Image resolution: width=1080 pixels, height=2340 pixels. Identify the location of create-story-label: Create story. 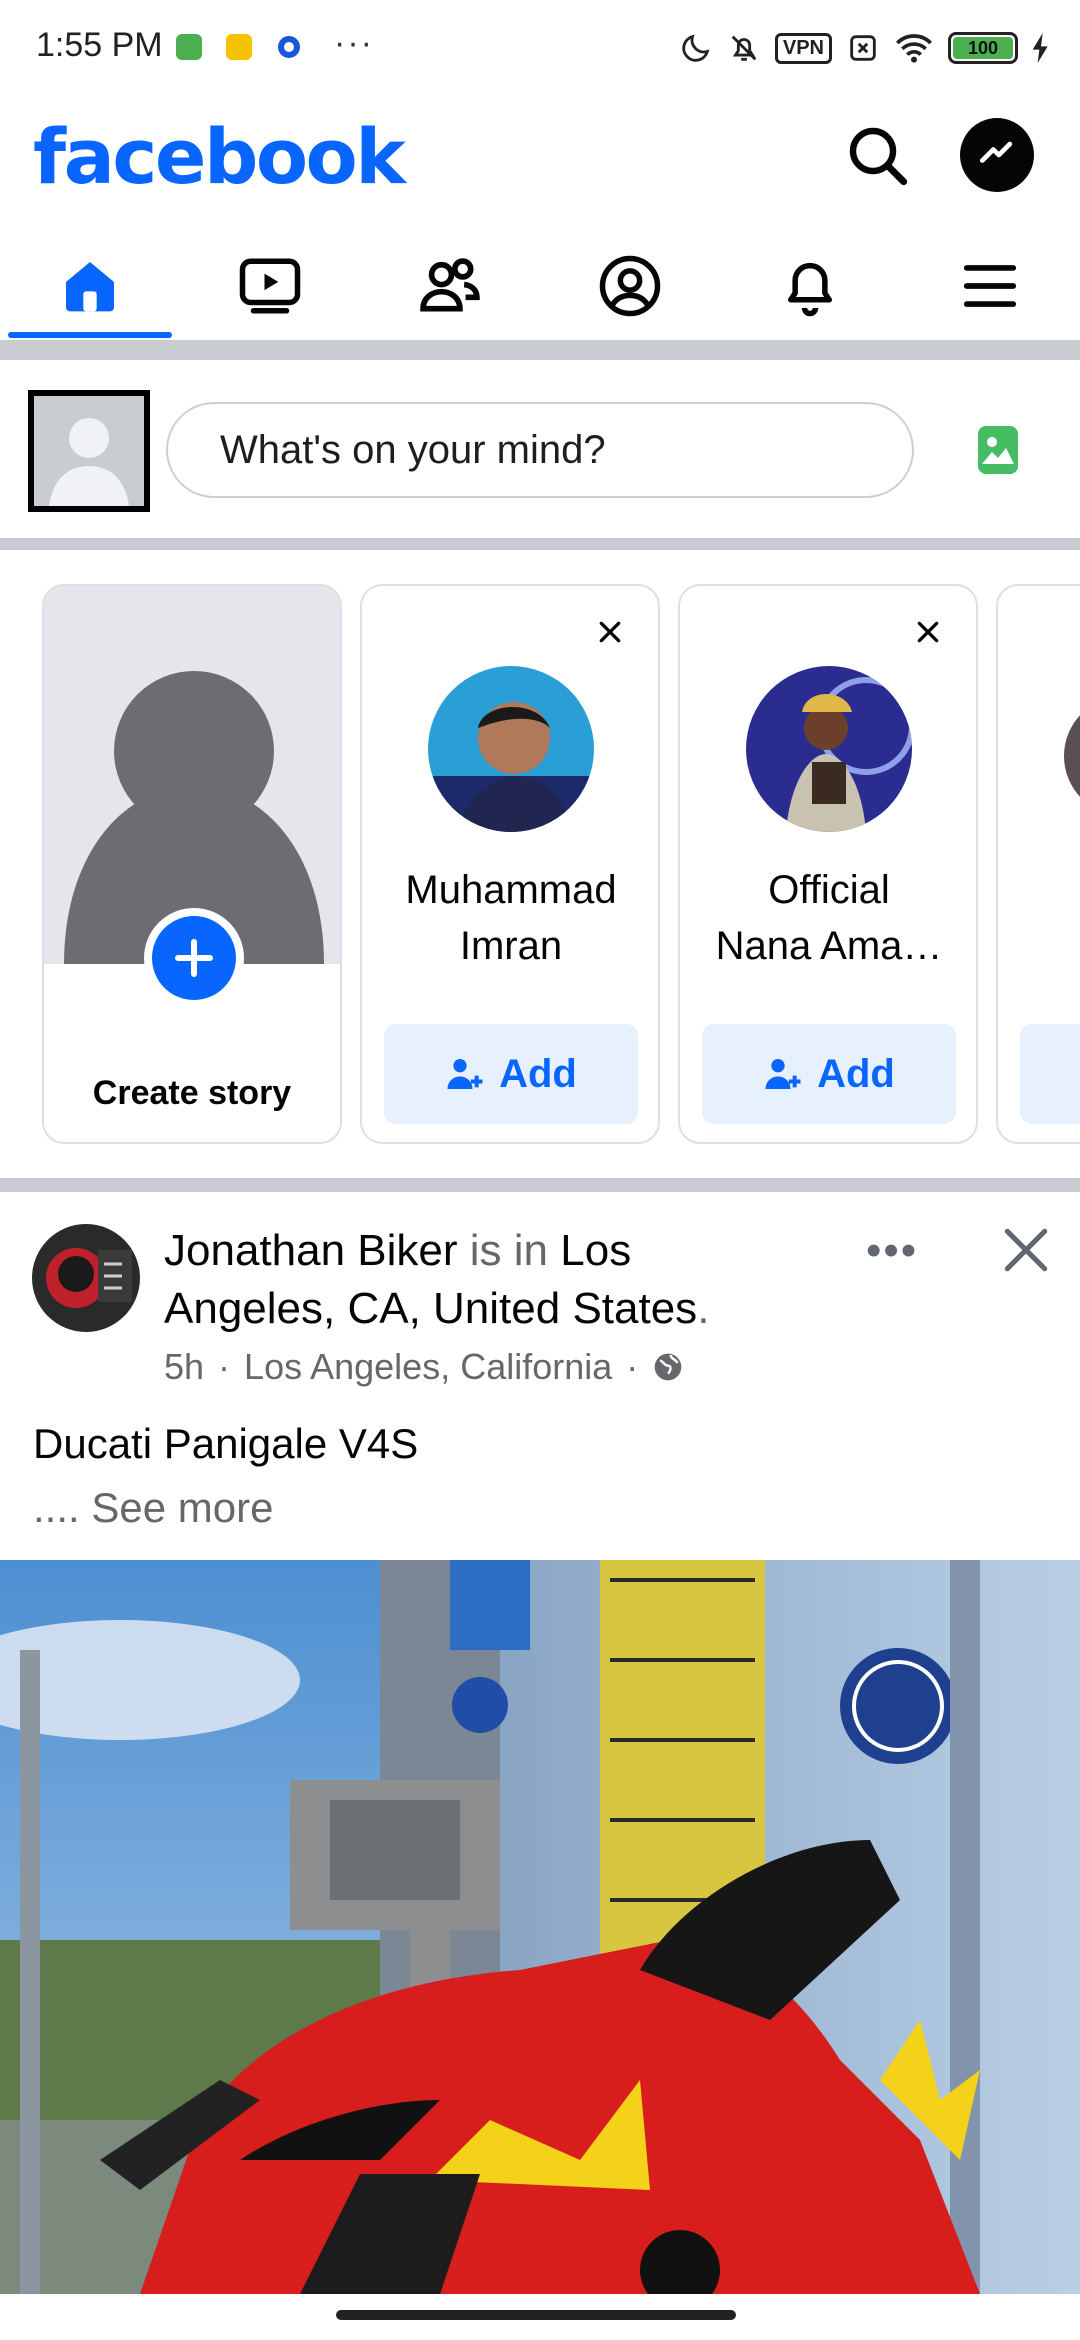
(192, 1093).